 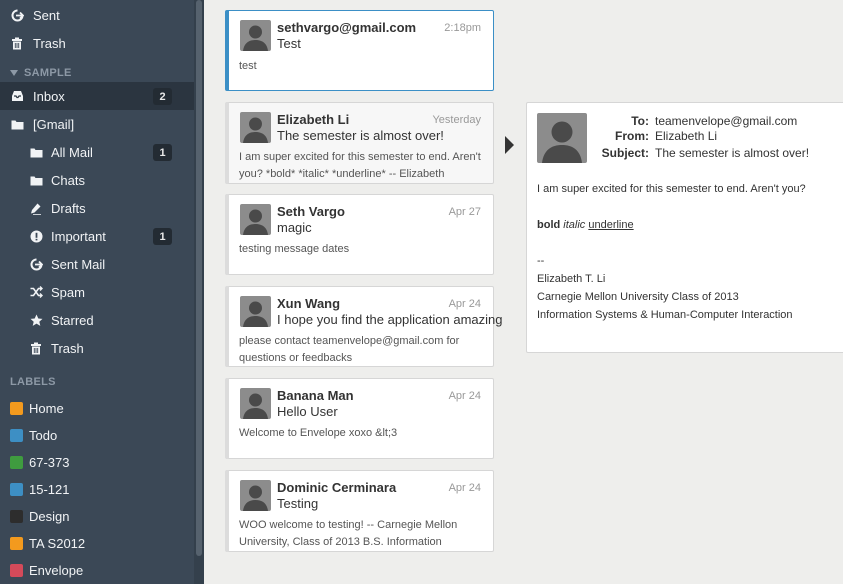 What do you see at coordinates (72, 320) in the screenshot?
I see `sidebar-item-label: Starred` at bounding box center [72, 320].